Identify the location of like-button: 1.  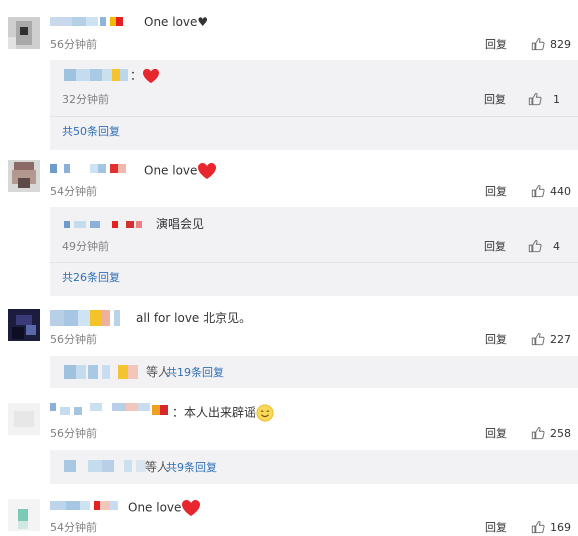
(544, 99).